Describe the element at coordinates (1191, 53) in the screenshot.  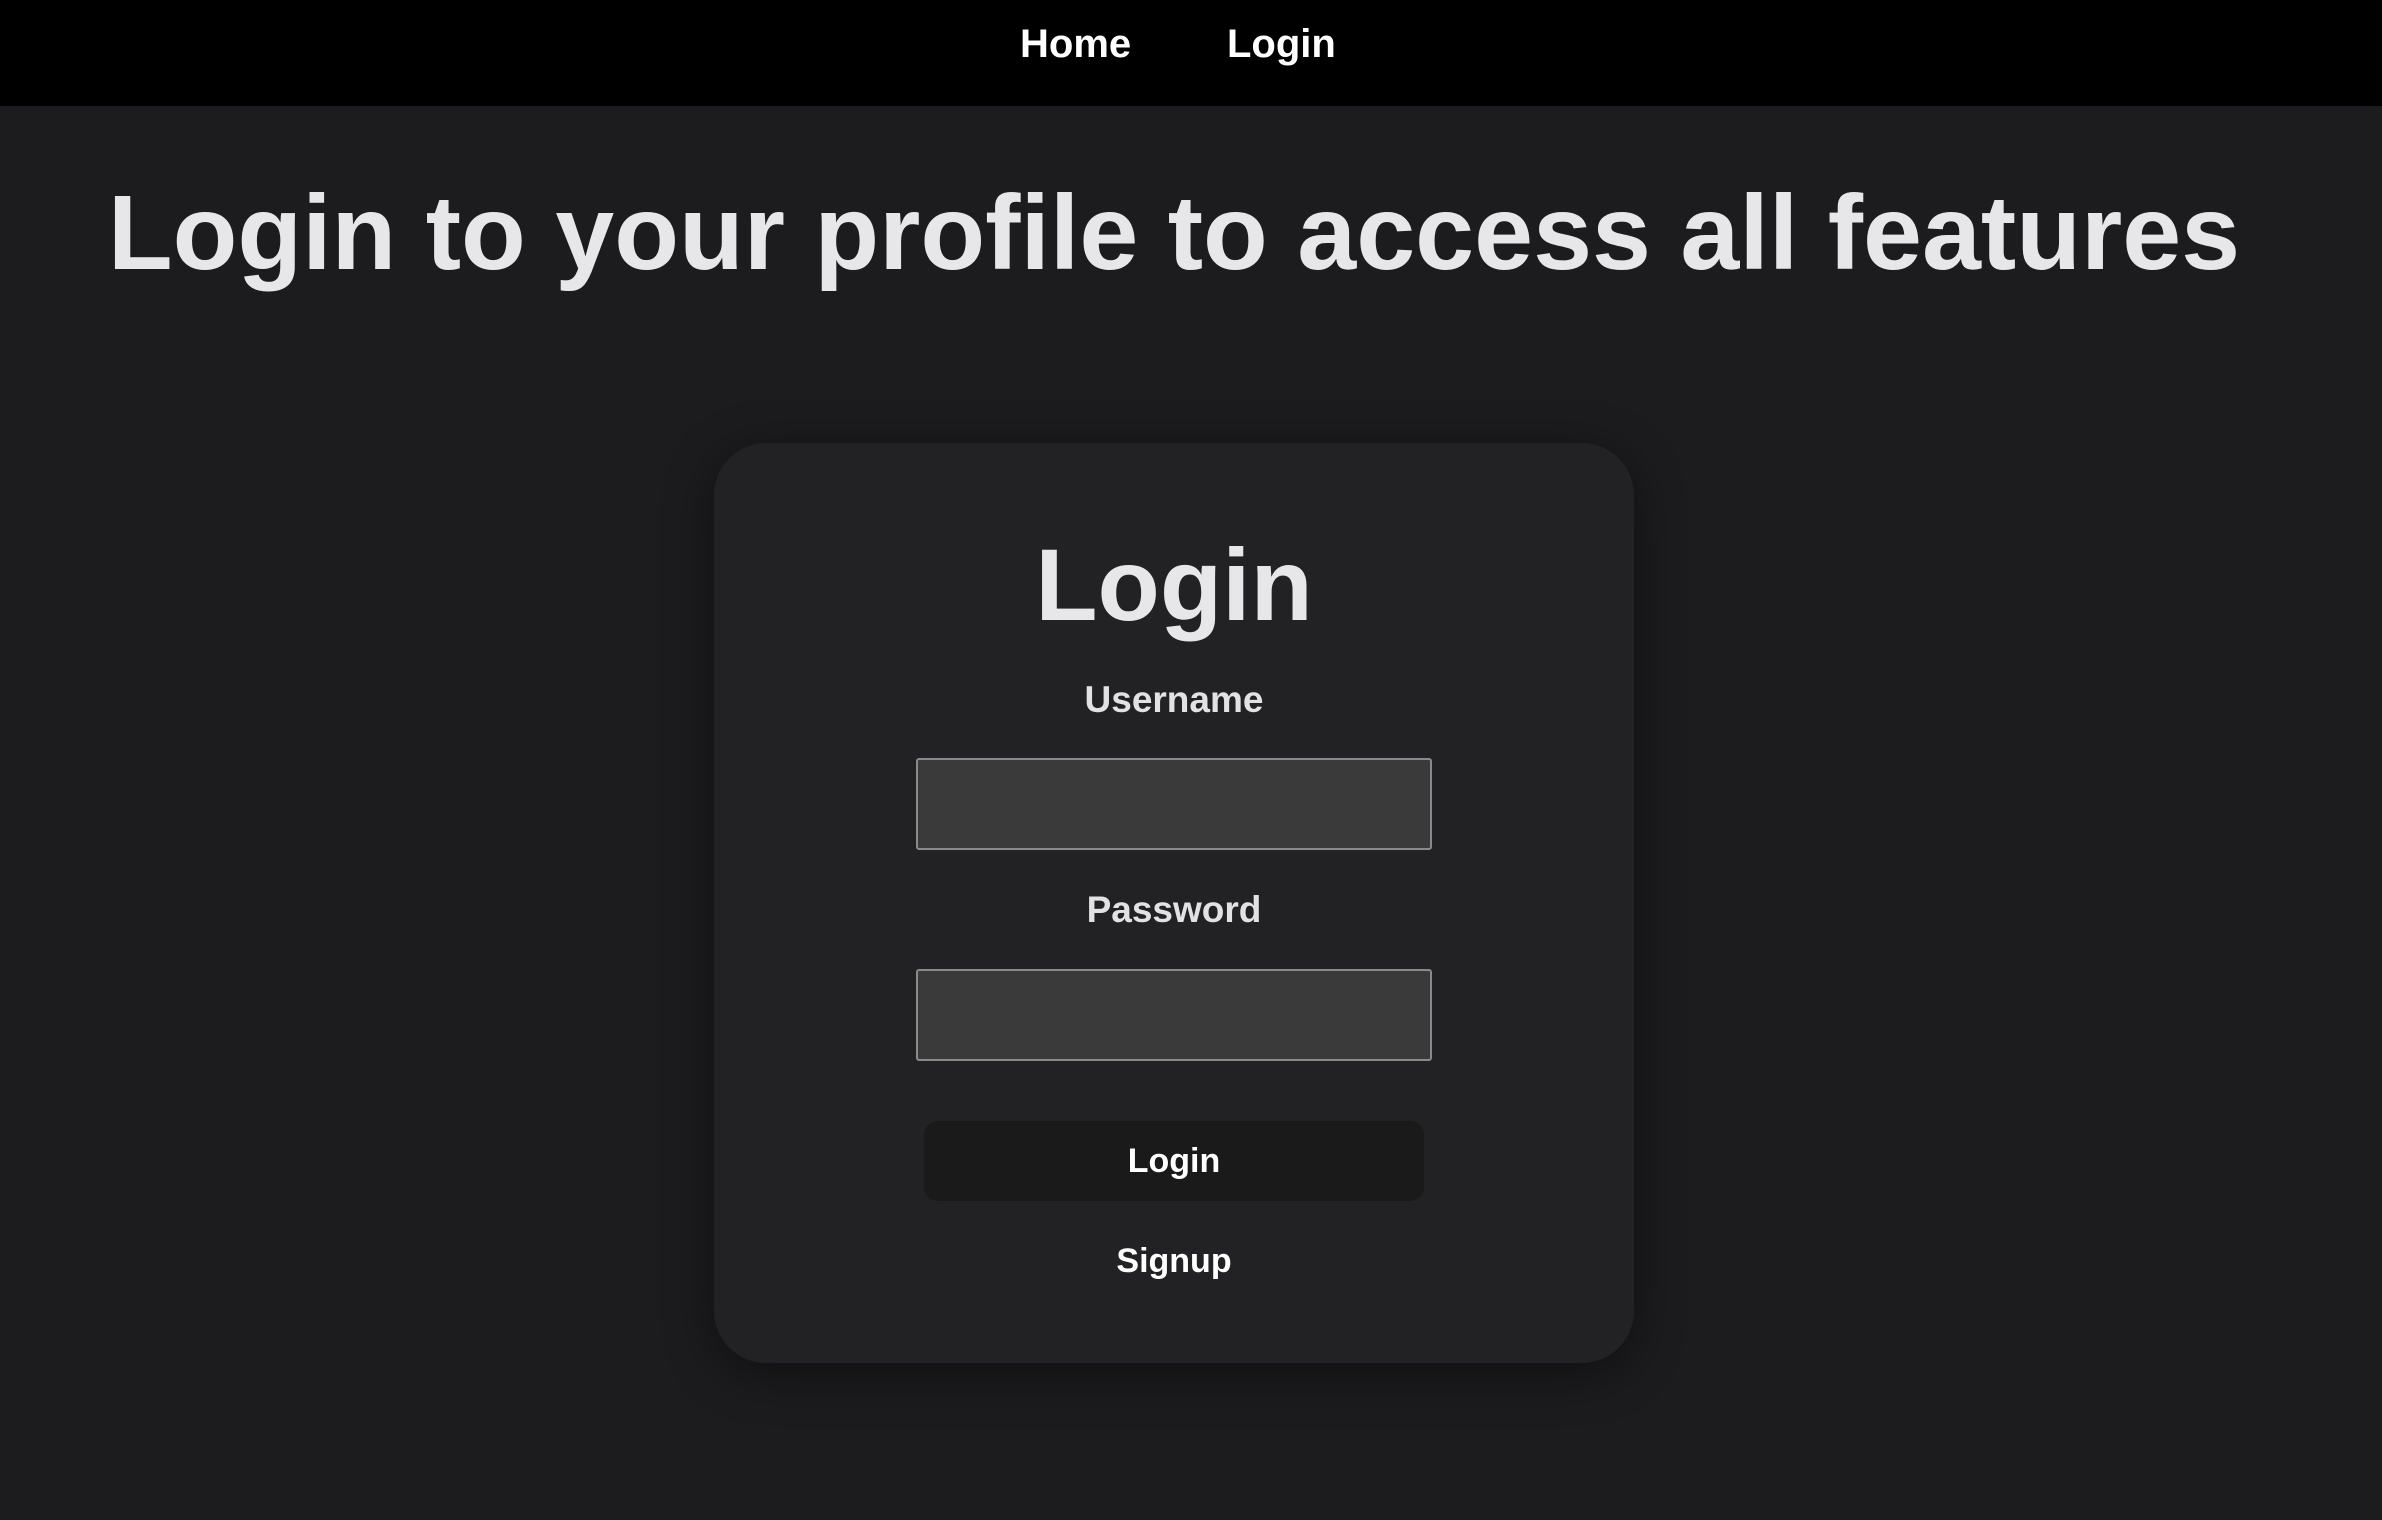
I see `top-navigation-bar: Home Login` at that location.